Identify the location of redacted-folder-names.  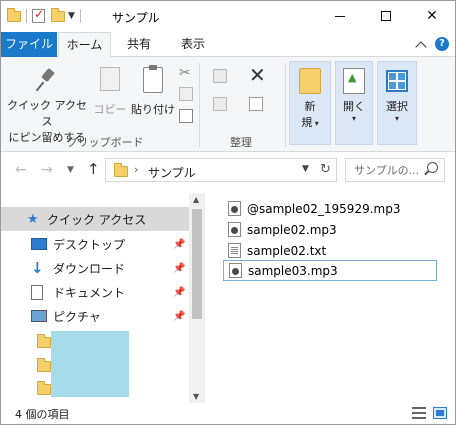
(90, 364).